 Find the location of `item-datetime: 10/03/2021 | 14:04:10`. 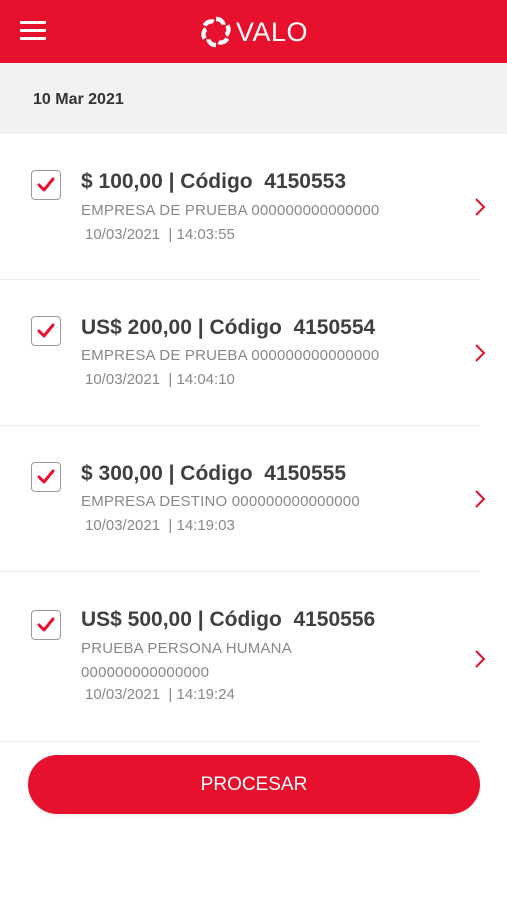

item-datetime: 10/03/2021 | 14:04:10 is located at coordinates (160, 379).